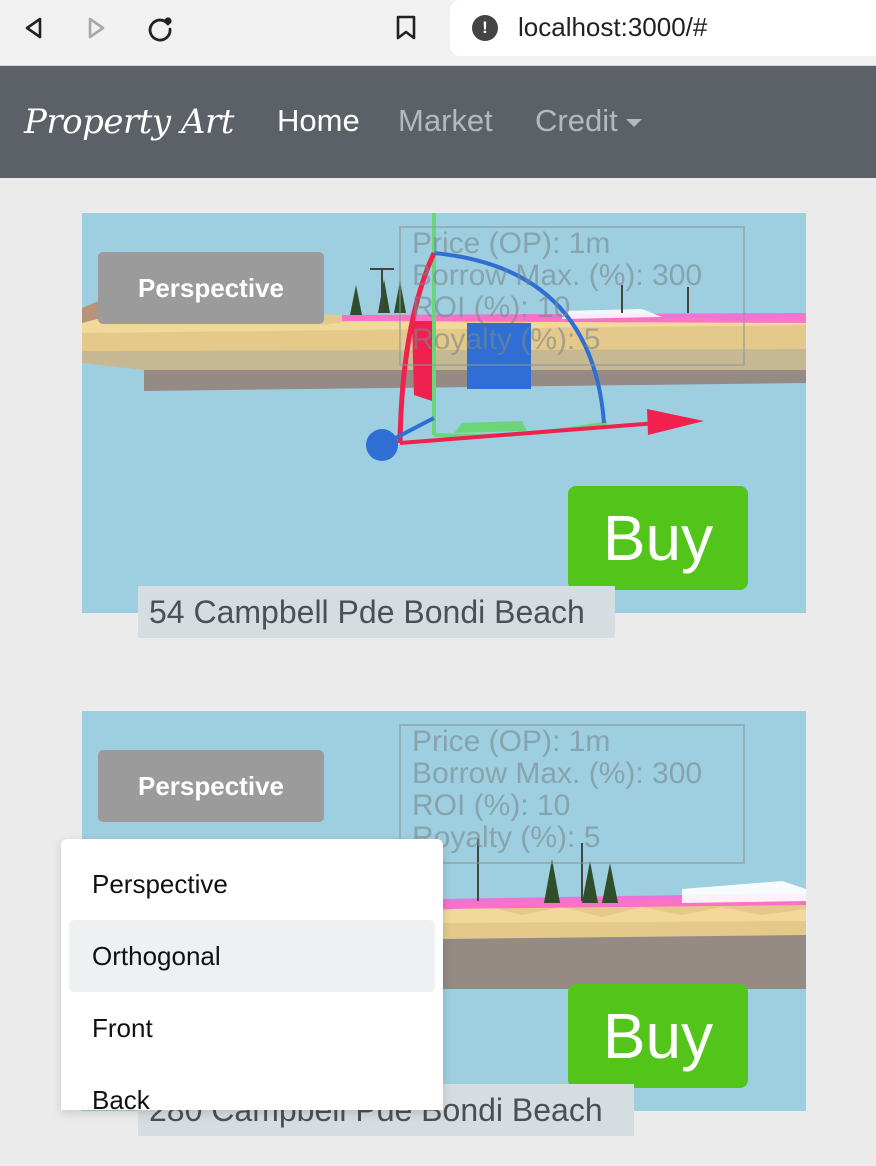 Image resolution: width=876 pixels, height=1166 pixels. Describe the element at coordinates (633, 122) in the screenshot. I see `chevron-down-icon` at that location.